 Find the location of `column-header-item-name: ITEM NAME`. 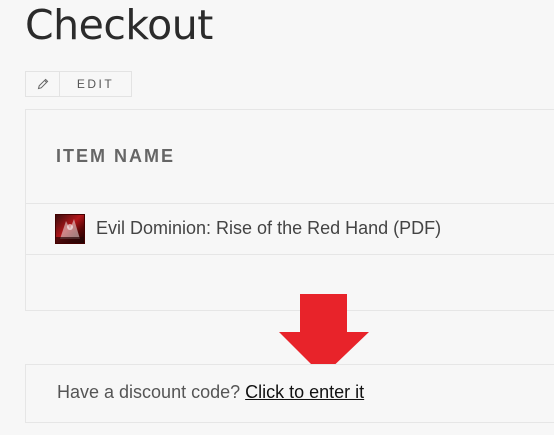

column-header-item-name: ITEM NAME is located at coordinates (115, 156).